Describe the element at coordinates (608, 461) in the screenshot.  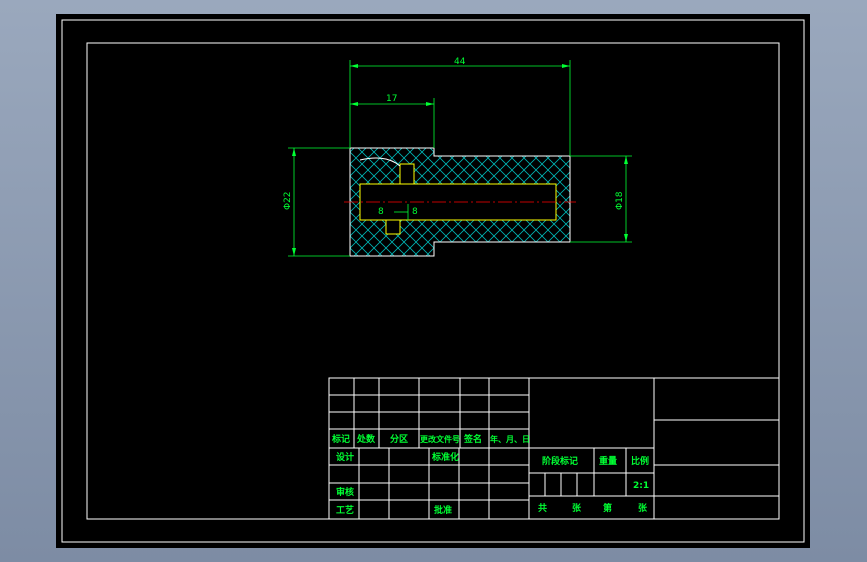
I see `weight-label: 重量` at that location.